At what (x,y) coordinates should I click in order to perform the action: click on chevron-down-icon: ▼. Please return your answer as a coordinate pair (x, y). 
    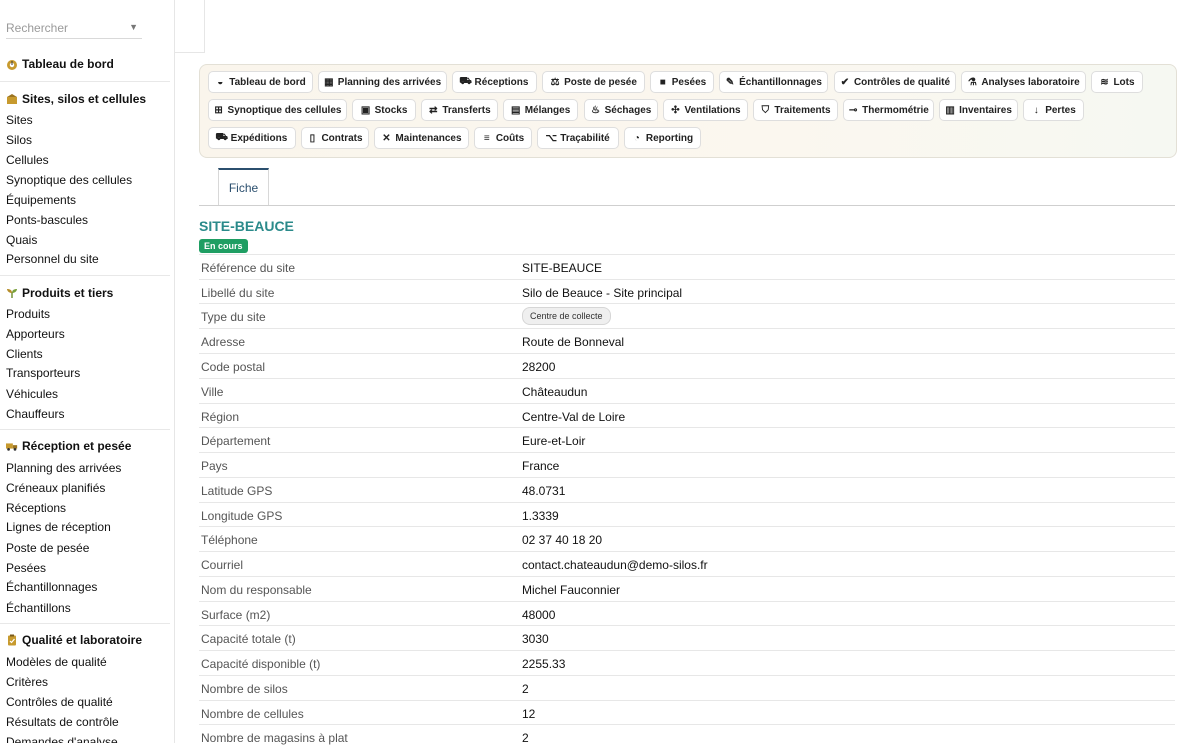
    Looking at the image, I should click on (133, 27).